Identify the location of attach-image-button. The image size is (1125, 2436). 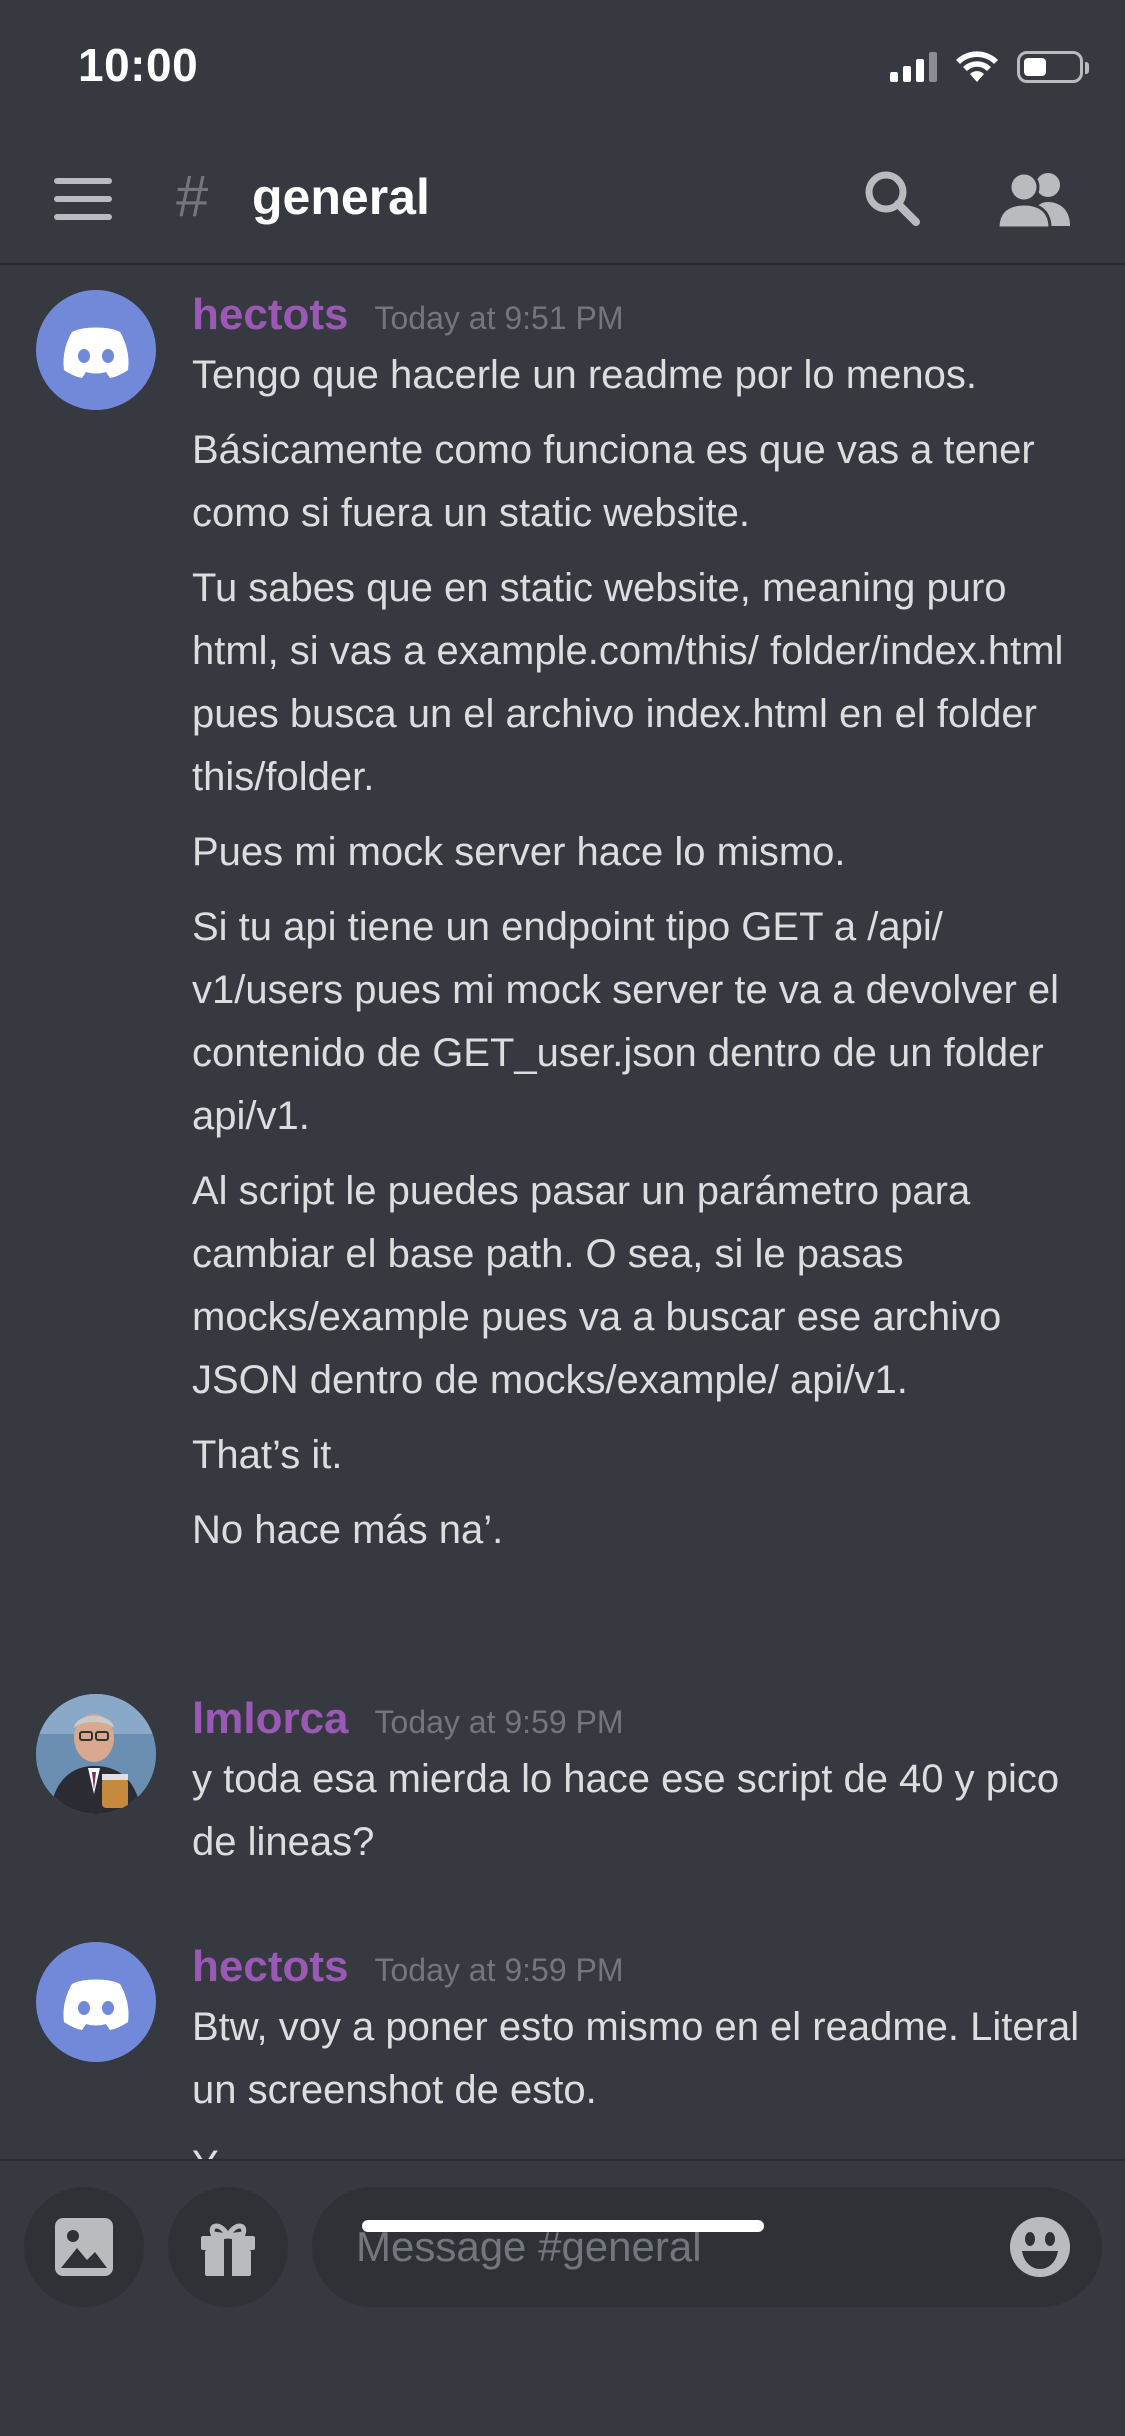
(84, 2247).